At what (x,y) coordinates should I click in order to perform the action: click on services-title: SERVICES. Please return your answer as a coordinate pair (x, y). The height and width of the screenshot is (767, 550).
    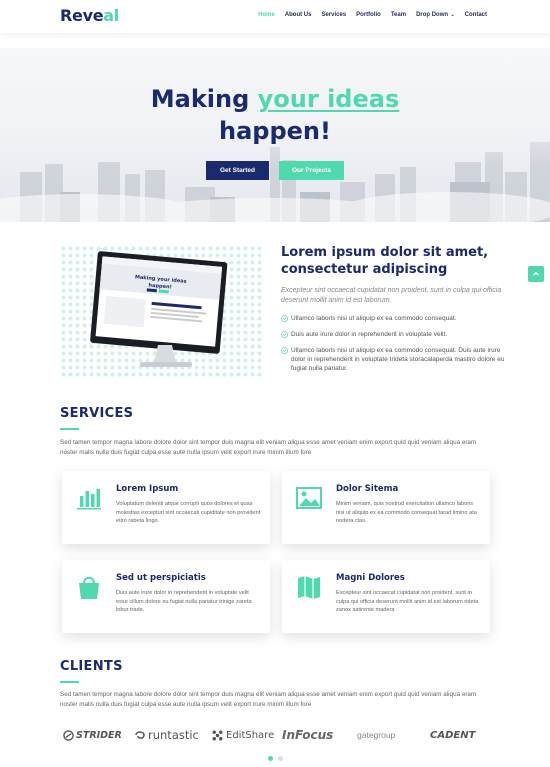
    Looking at the image, I should click on (97, 413).